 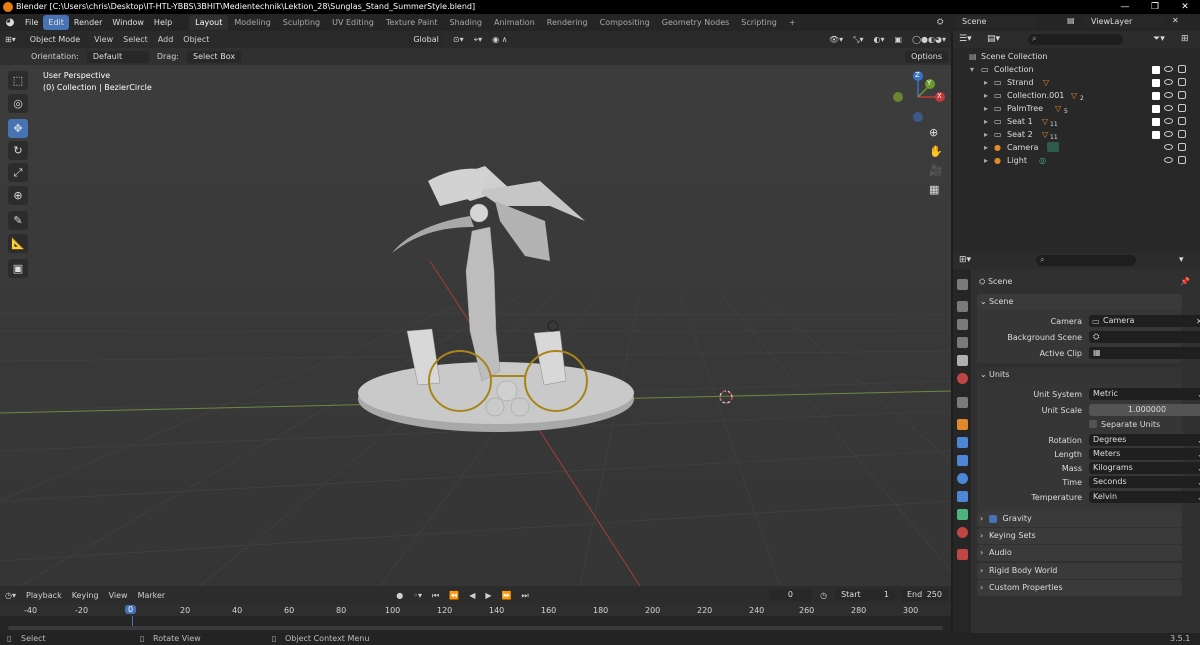 What do you see at coordinates (1144, 482) in the screenshot?
I see `time-dropdown: Seconds` at bounding box center [1144, 482].